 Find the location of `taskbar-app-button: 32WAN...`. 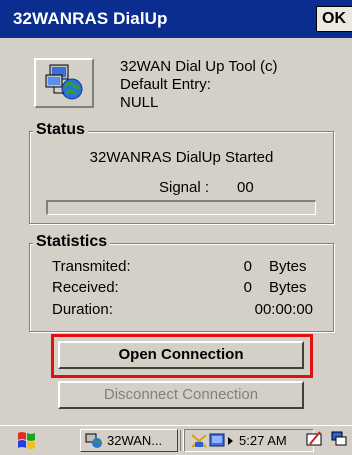

taskbar-app-button: 32WAN... is located at coordinates (129, 440).